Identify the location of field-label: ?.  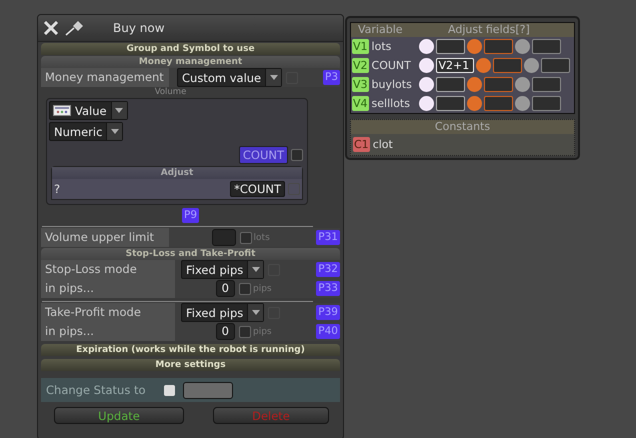
(57, 189).